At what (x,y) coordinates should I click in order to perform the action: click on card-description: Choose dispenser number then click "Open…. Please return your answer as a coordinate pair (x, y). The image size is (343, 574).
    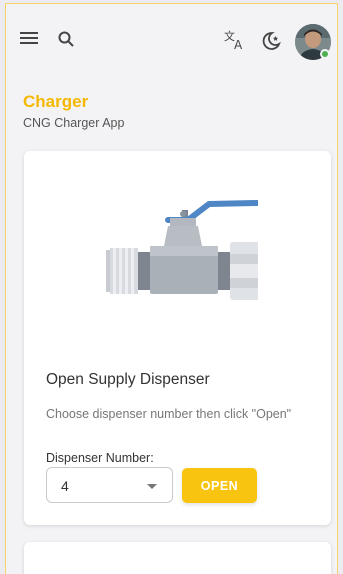
    Looking at the image, I should click on (169, 414).